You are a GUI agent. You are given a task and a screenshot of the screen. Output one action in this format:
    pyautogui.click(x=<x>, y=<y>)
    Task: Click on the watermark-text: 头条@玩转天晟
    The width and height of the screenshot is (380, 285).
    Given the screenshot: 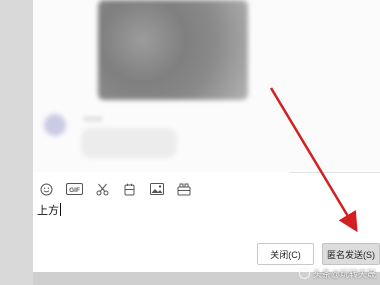 What is the action you would take?
    pyautogui.click(x=344, y=274)
    